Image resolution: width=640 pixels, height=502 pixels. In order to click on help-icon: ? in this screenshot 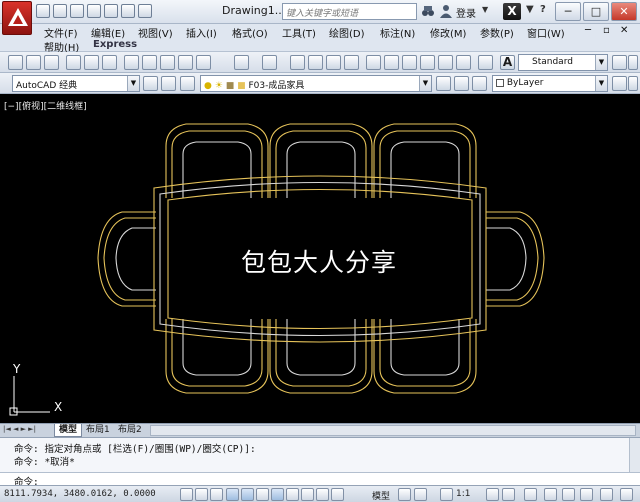, I will do `click(543, 9)`.